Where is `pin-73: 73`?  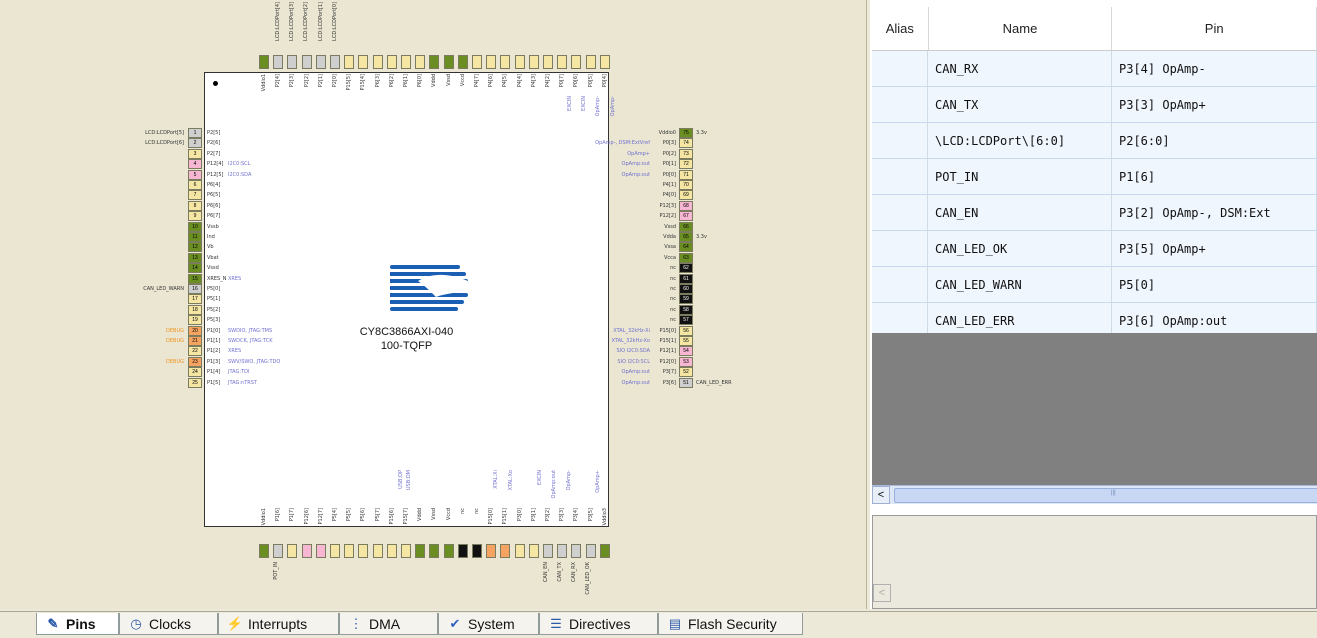
pin-73: 73 is located at coordinates (686, 153).